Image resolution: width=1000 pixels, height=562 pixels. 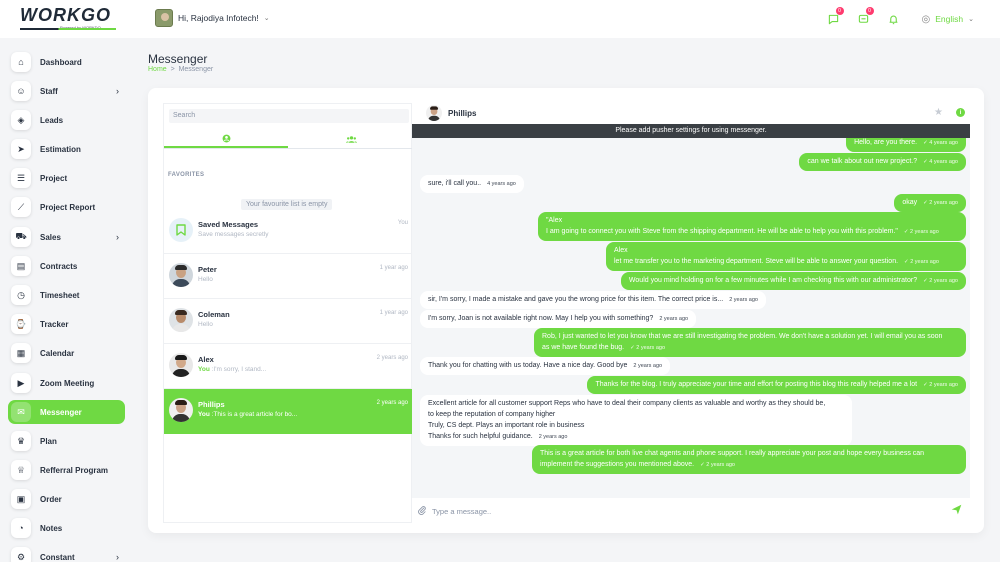 I want to click on contact-time: 2 years ago, so click(x=392, y=358).